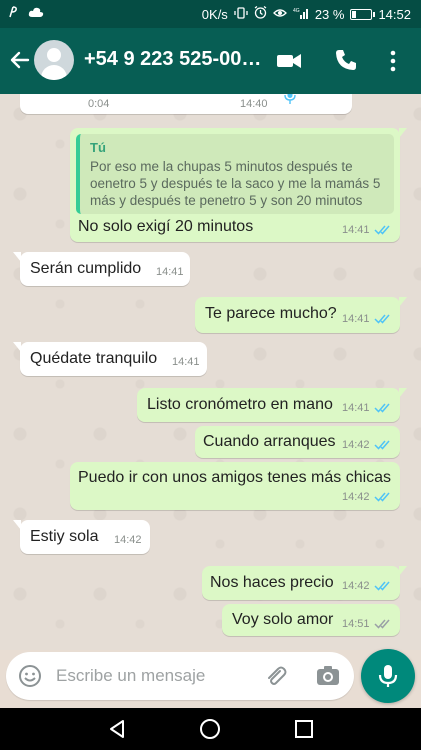 This screenshot has width=421, height=750. I want to click on message-text: Voy solo amor, so click(283, 619).